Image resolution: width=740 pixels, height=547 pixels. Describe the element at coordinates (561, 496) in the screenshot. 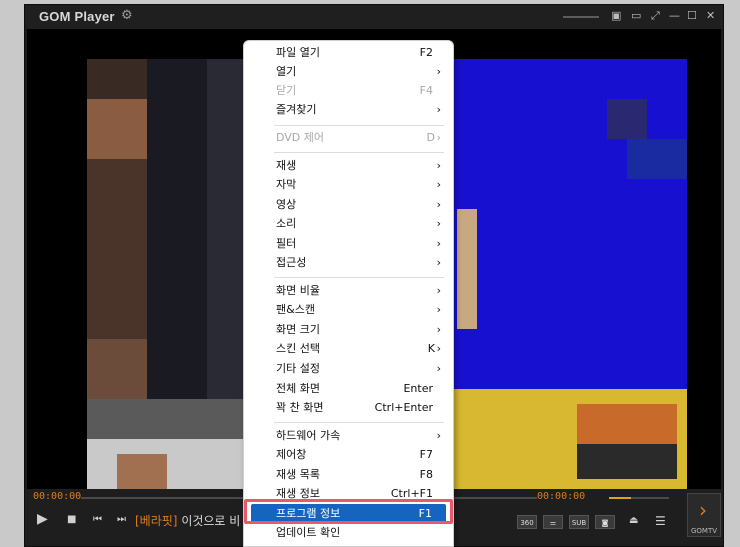

I see `total-time: 00:00:00` at that location.